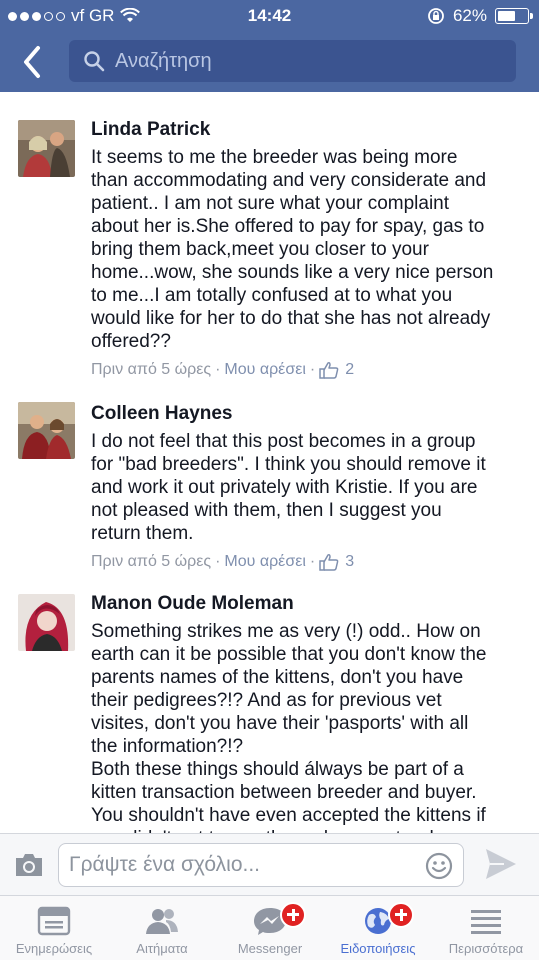  What do you see at coordinates (378, 948) in the screenshot?
I see `tab-label: Ειδοποιήσεις` at bounding box center [378, 948].